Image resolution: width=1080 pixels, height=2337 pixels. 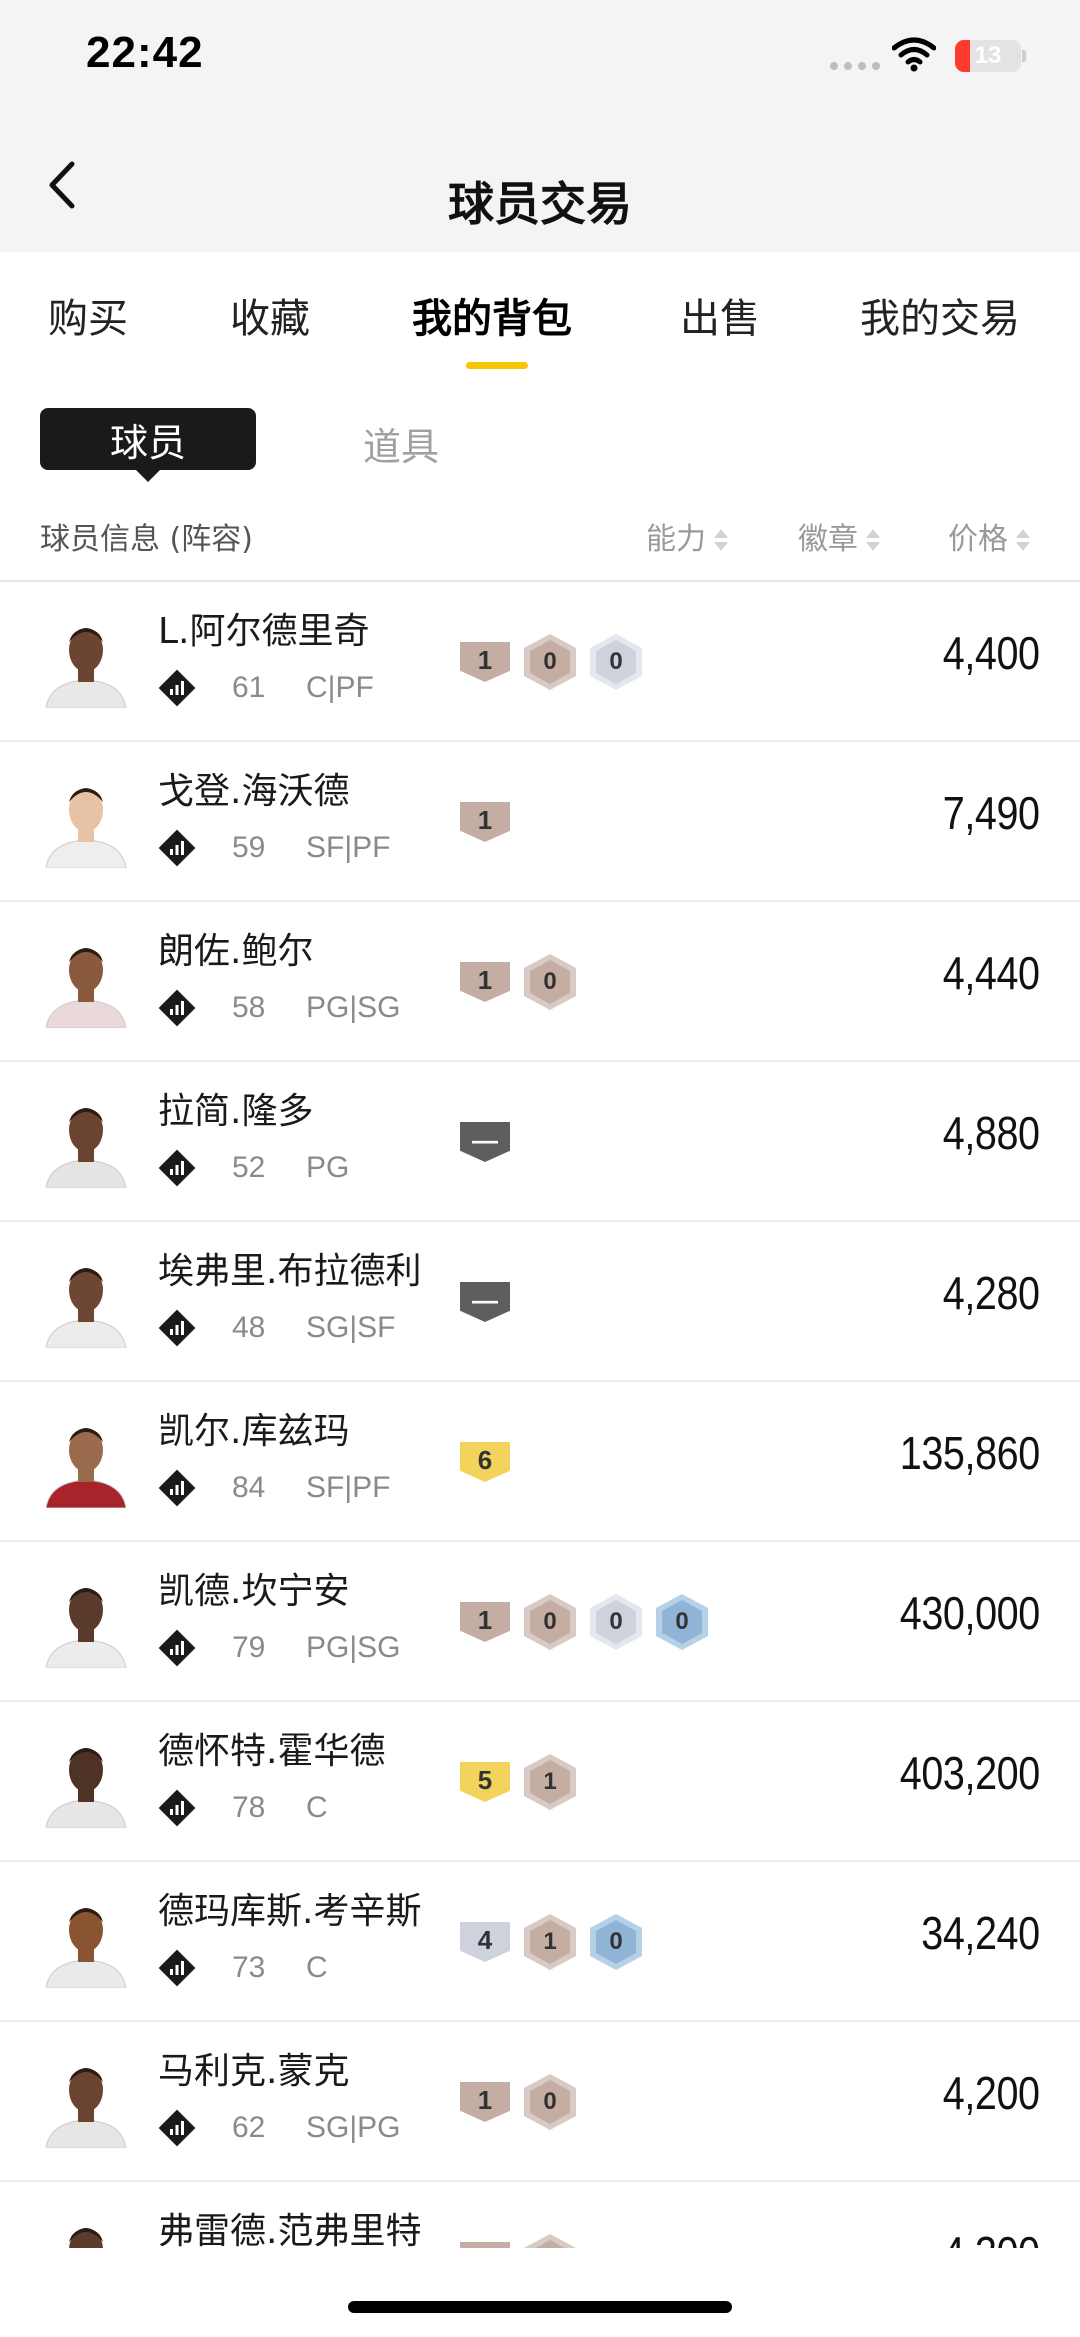 I want to click on player-overall: 78, so click(x=249, y=1807).